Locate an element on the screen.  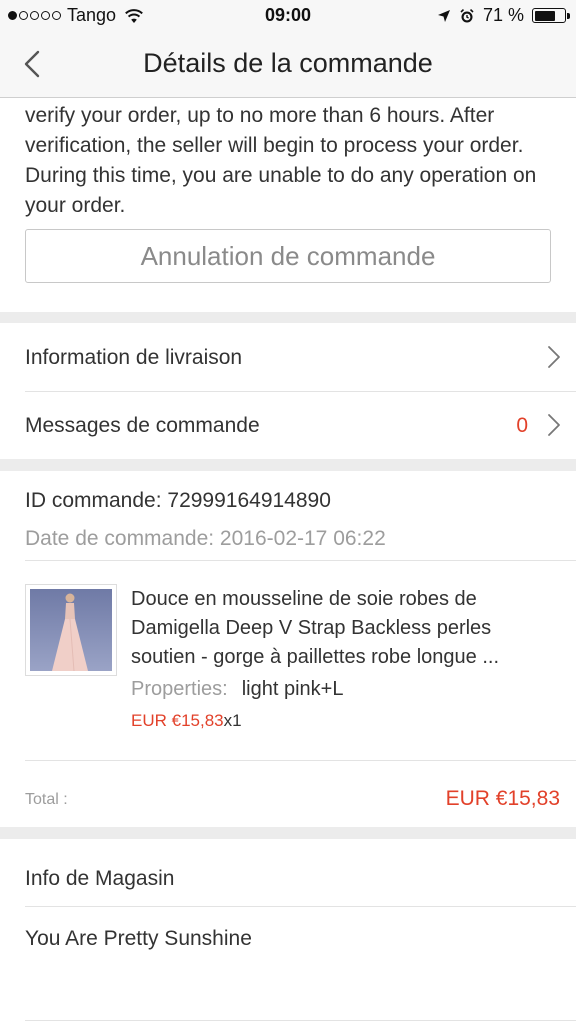
battery-icon is located at coordinates (551, 15).